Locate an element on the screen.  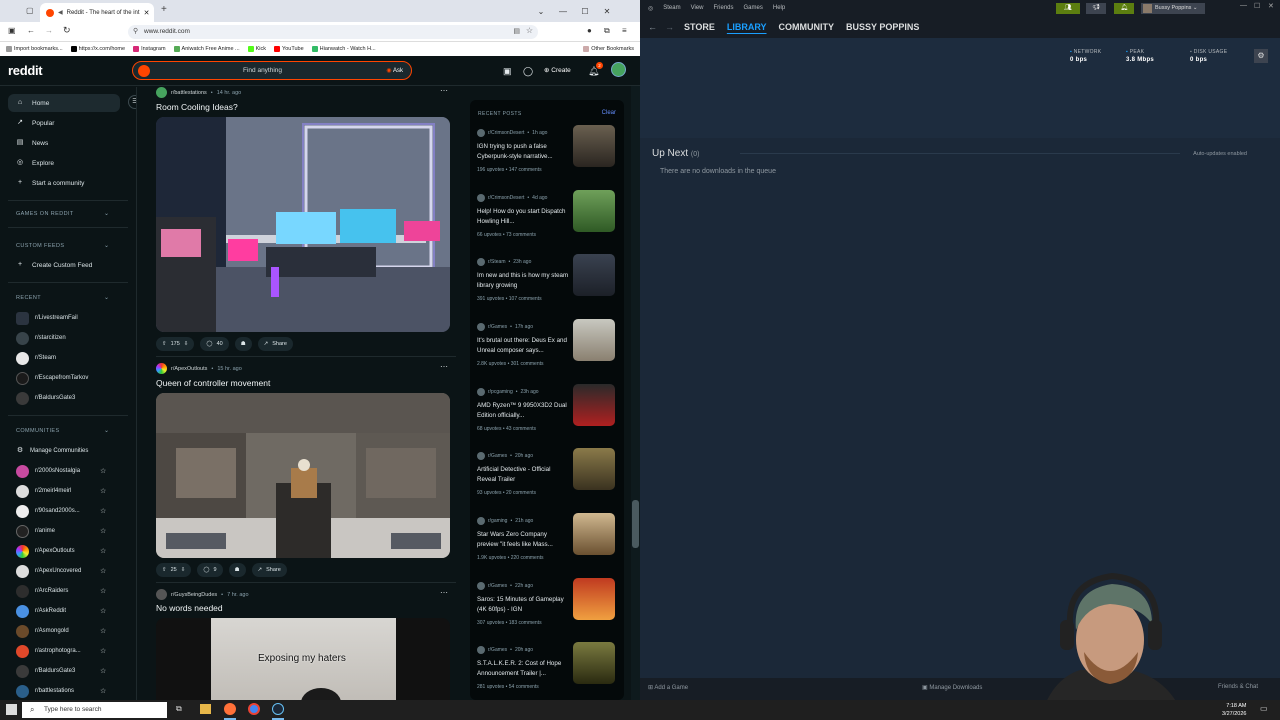
tab-store: STORE is located at coordinates (699, 27).